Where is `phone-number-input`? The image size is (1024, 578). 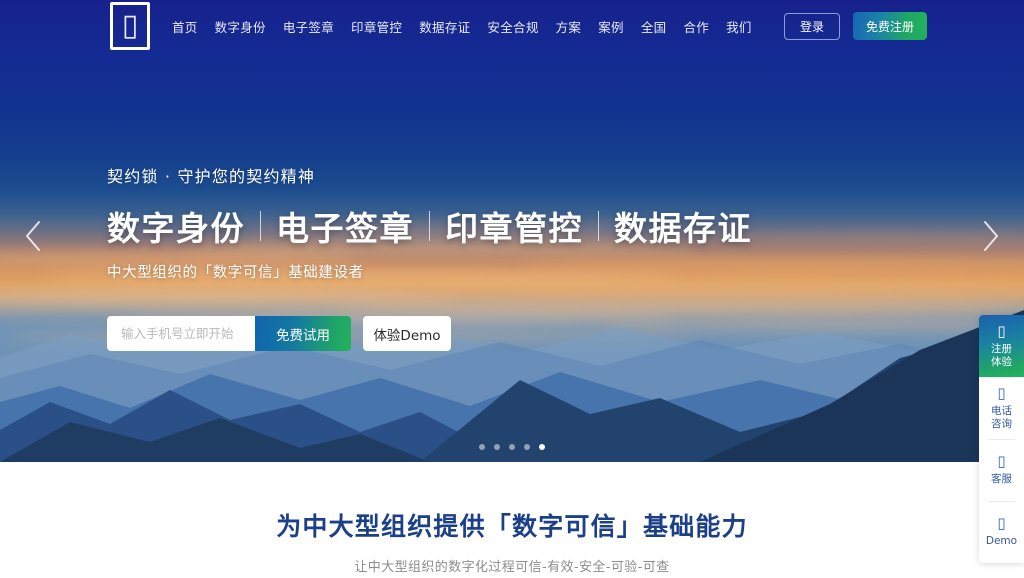 phone-number-input is located at coordinates (181, 333).